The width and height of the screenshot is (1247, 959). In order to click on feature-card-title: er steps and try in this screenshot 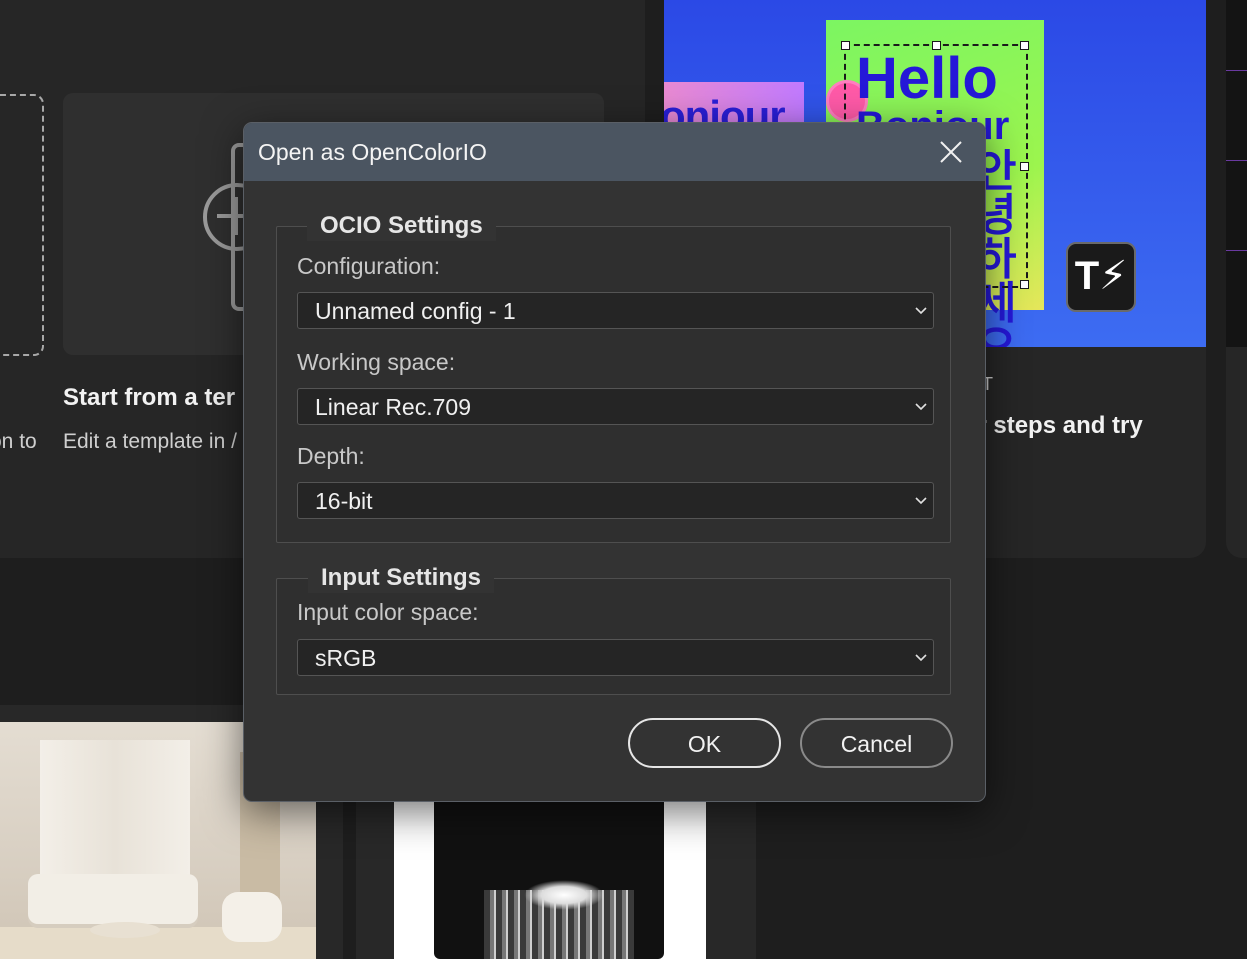, I will do `click(1053, 425)`.